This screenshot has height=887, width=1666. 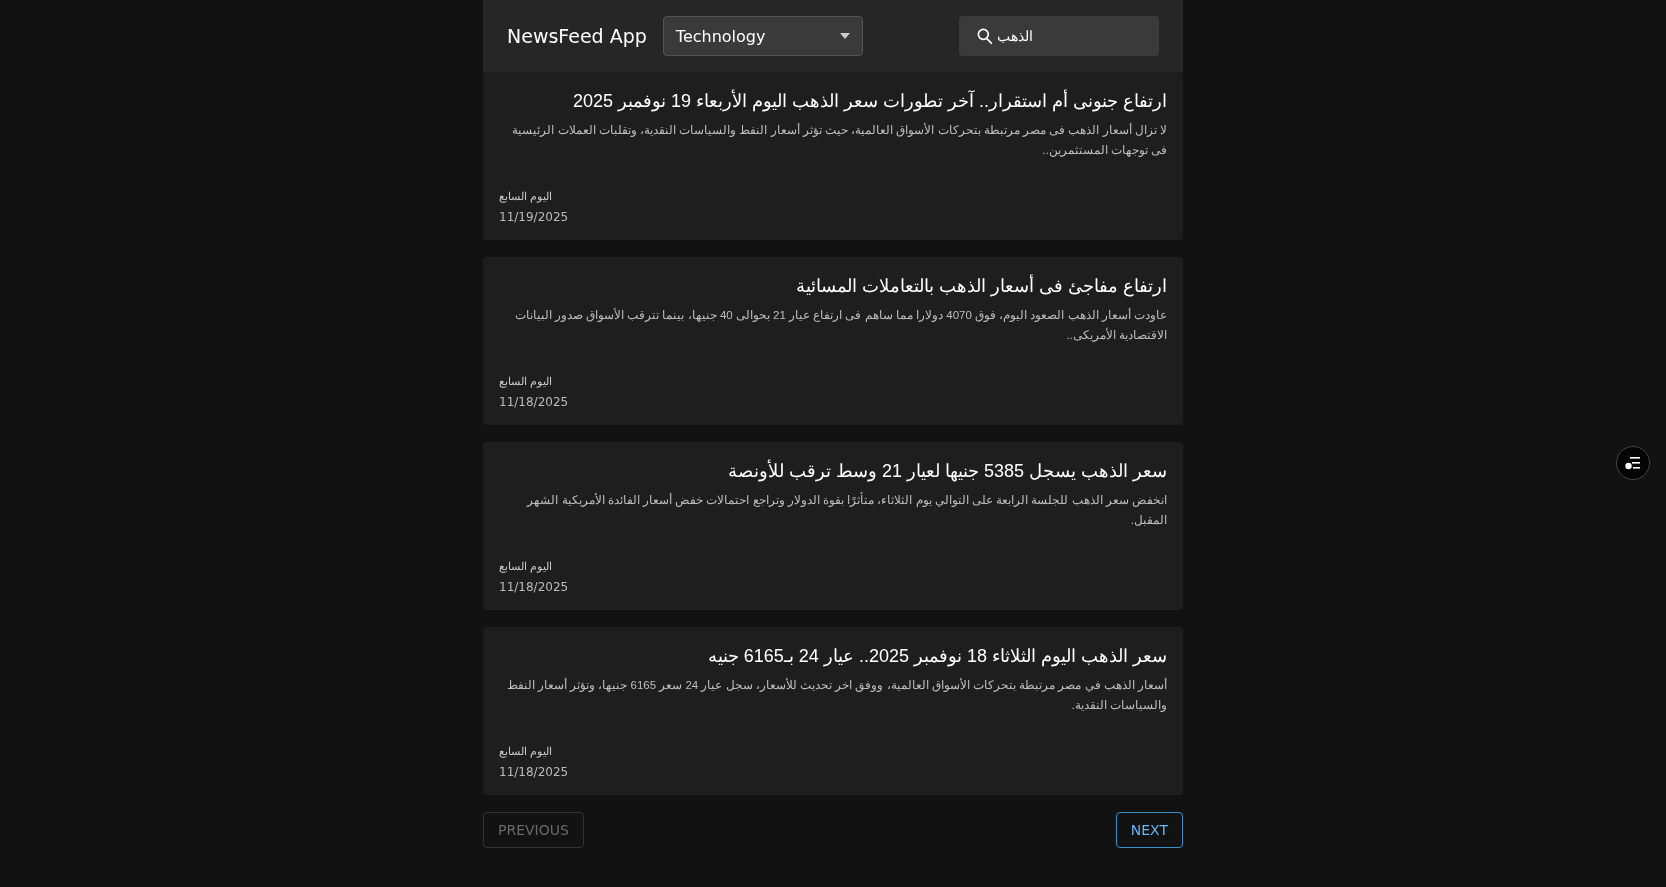 What do you see at coordinates (840, 325) in the screenshot?
I see `article-summary: عاودت أسعار الذهب الصعود اليوم، فوق 4070 دولارا مما ساهم فى ارتفاع عيار 21 بحوالى 40 جنيها، بينما تترقب الأسواق صدور البيانات الاقتصادية الأمريكى..` at bounding box center [840, 325].